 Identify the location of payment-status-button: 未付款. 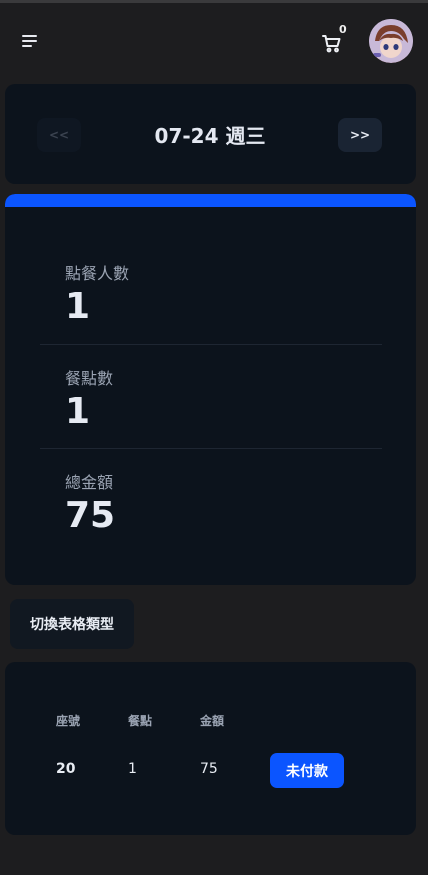
(307, 770).